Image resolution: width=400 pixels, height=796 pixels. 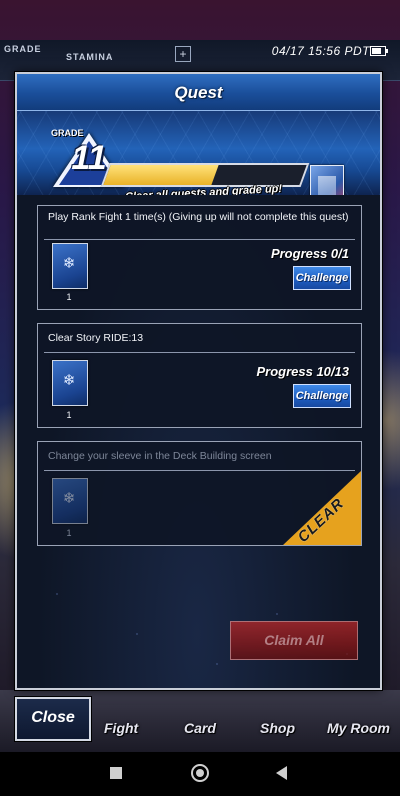 What do you see at coordinates (23, 49) in the screenshot?
I see `hud-grade-label: GRADE` at bounding box center [23, 49].